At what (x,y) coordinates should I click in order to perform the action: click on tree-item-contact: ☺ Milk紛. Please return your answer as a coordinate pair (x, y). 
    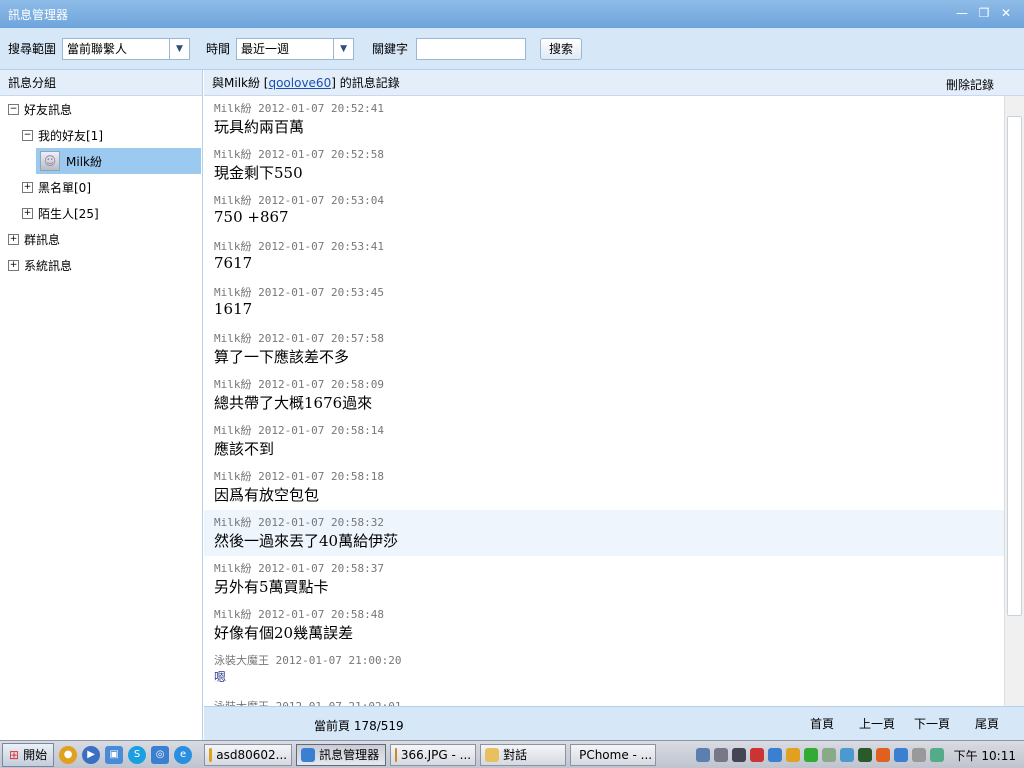
    Looking at the image, I should click on (118, 161).